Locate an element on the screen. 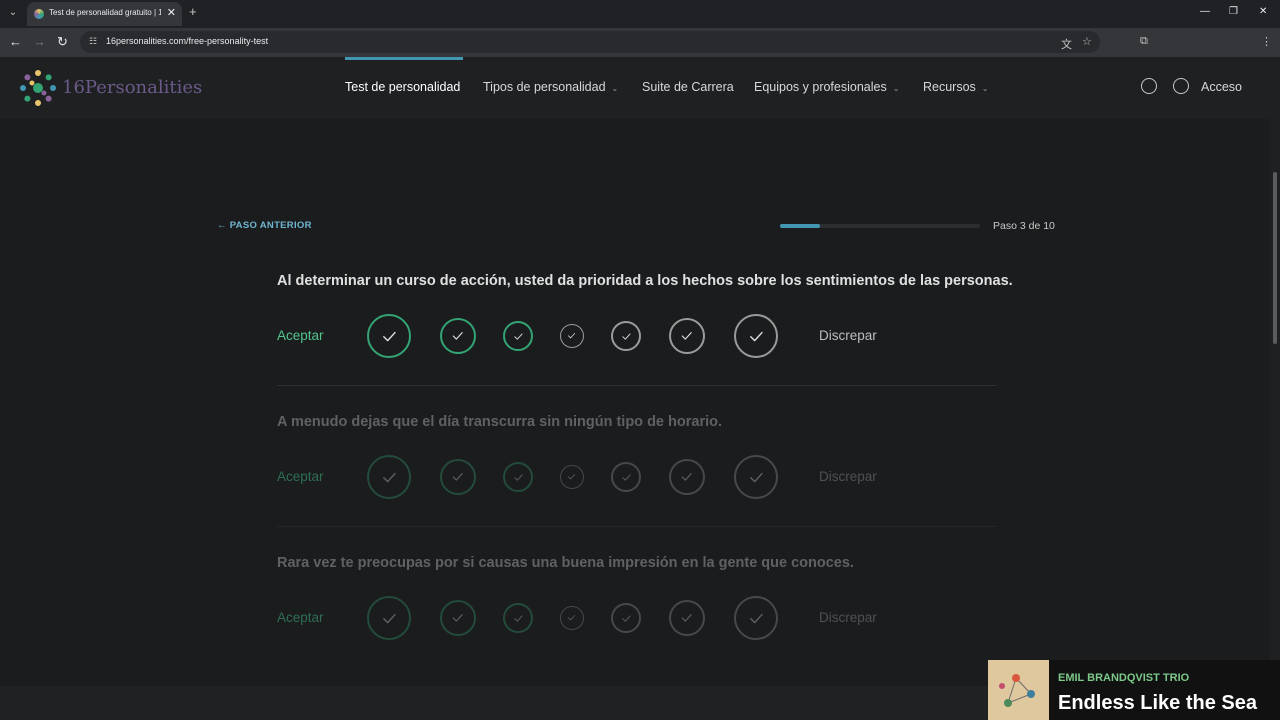  nav-career-suite: Suite de Carrera is located at coordinates (688, 87).